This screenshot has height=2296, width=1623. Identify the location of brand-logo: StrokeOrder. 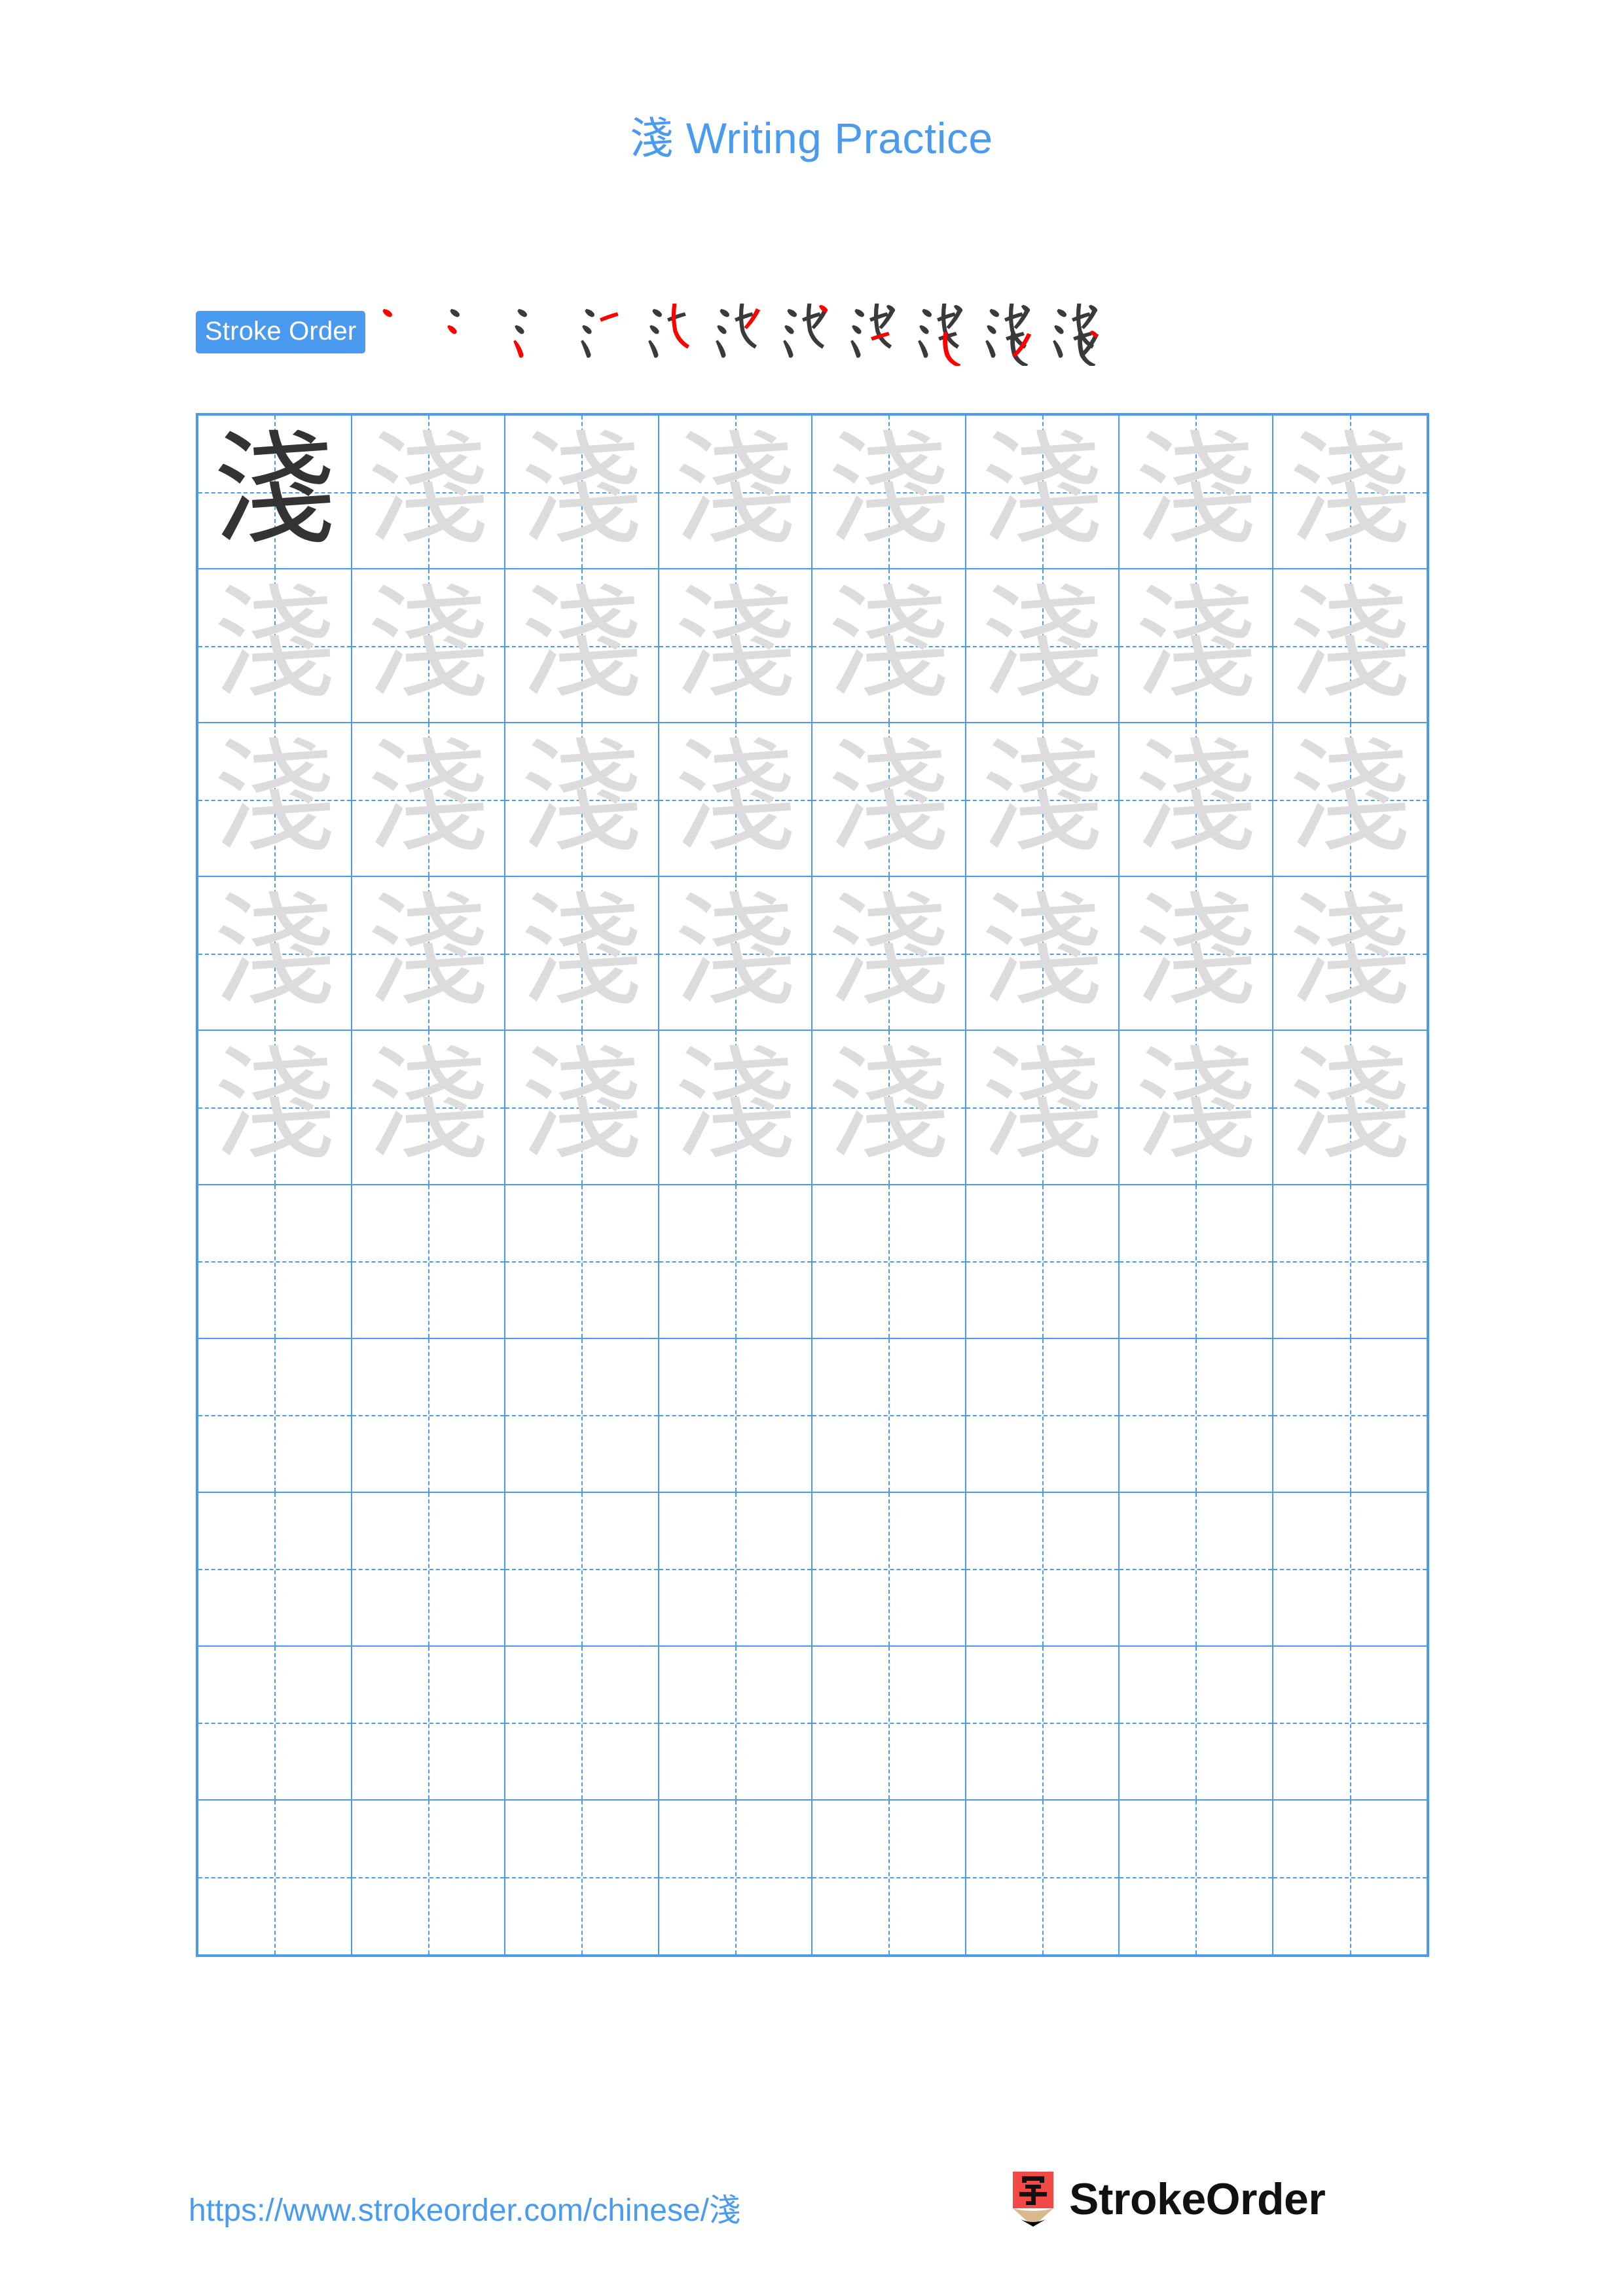
(1169, 2199).